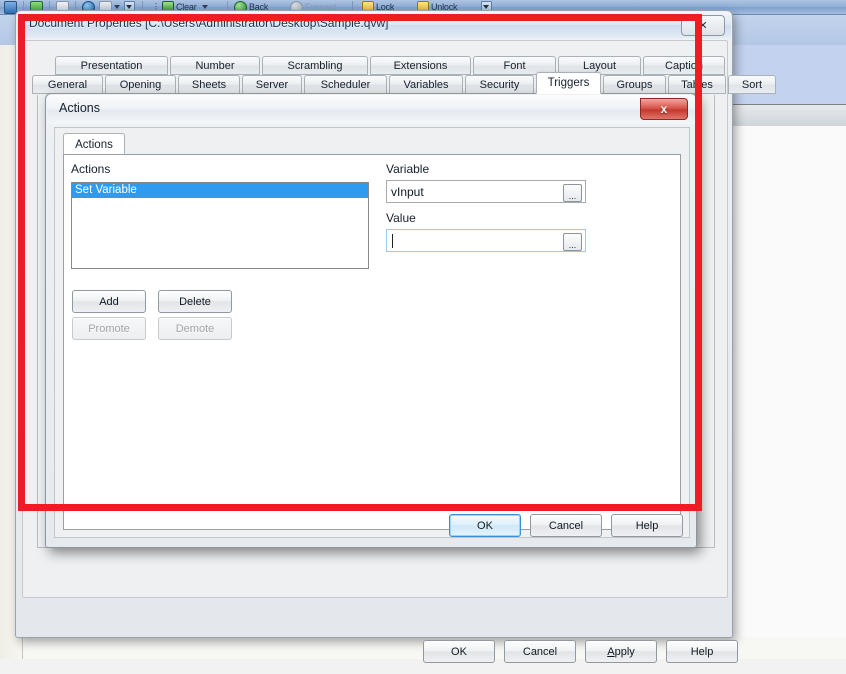 The height and width of the screenshot is (674, 846). I want to click on actions-group-label: Actions, so click(91, 169).